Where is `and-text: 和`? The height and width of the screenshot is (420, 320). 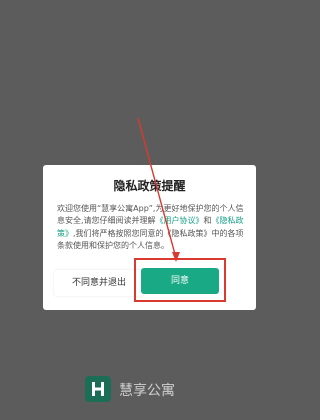
and-text: 和 is located at coordinates (207, 221).